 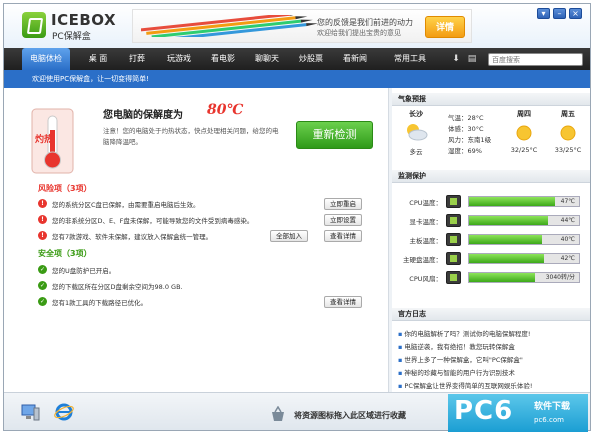 I want to click on risk-item: ! 您的非系统分区D、E、F盘未保解，可能导致您的文件受到病毒感染。 立即设置, so click(x=208, y=220).